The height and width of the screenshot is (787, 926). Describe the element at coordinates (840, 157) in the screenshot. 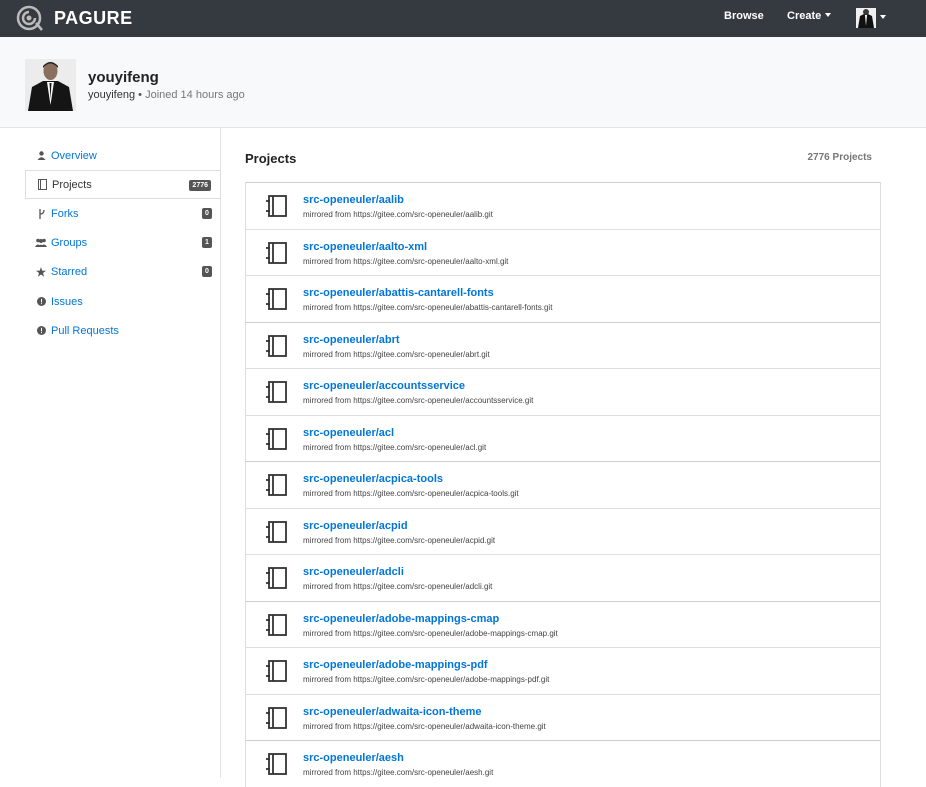

I see `project-count: 2776 Projects` at that location.